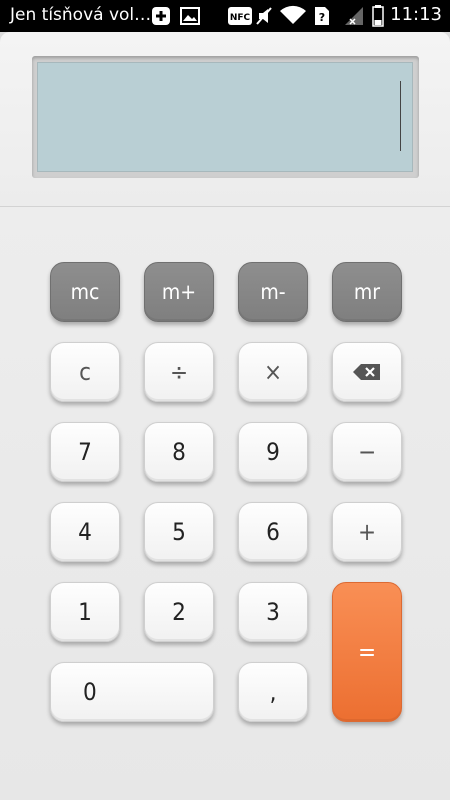 Image resolution: width=450 pixels, height=800 pixels. Describe the element at coordinates (354, 18) in the screenshot. I see `signal-icon` at that location.